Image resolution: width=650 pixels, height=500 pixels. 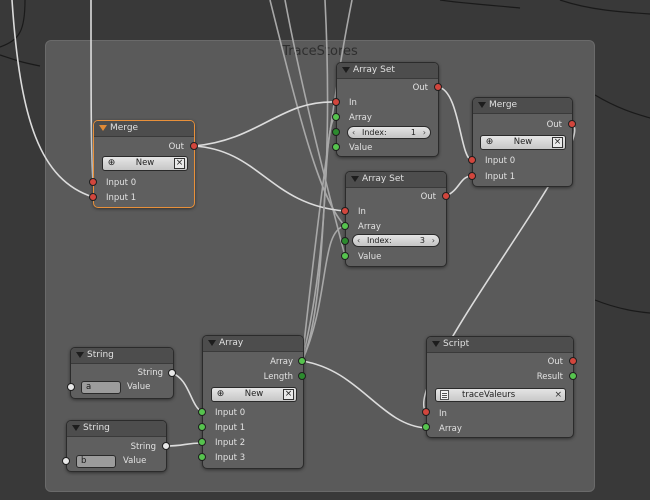 I want to click on node-title: Array, so click(x=231, y=343).